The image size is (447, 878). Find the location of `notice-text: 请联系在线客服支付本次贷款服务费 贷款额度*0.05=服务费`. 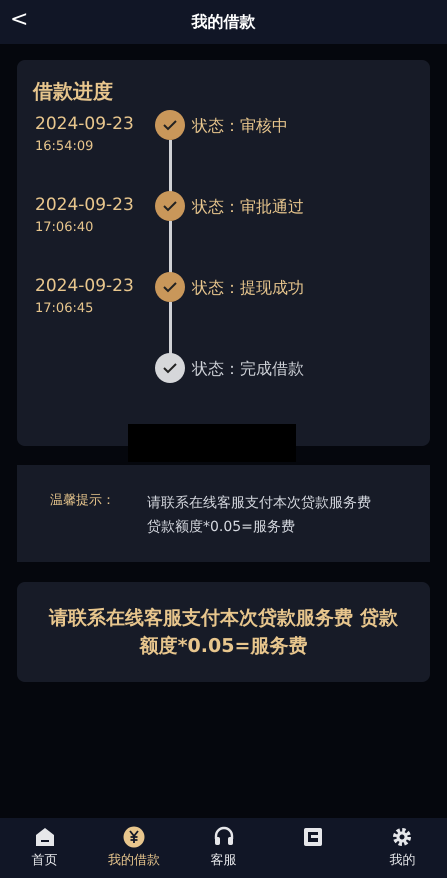

notice-text: 请联系在线客服支付本次贷款服务费 贷款额度*0.05=服务费 is located at coordinates (223, 632).